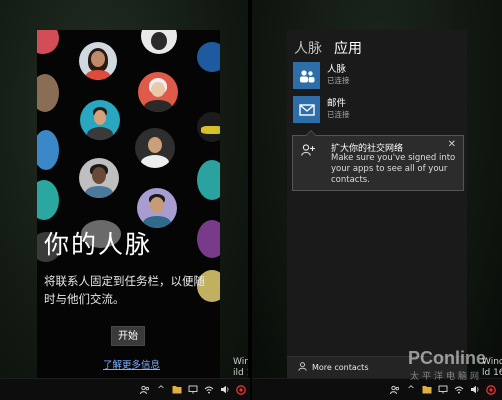 The width and height of the screenshot is (502, 400). Describe the element at coordinates (340, 367) in the screenshot. I see `more-contacts-label: More contacts` at that location.